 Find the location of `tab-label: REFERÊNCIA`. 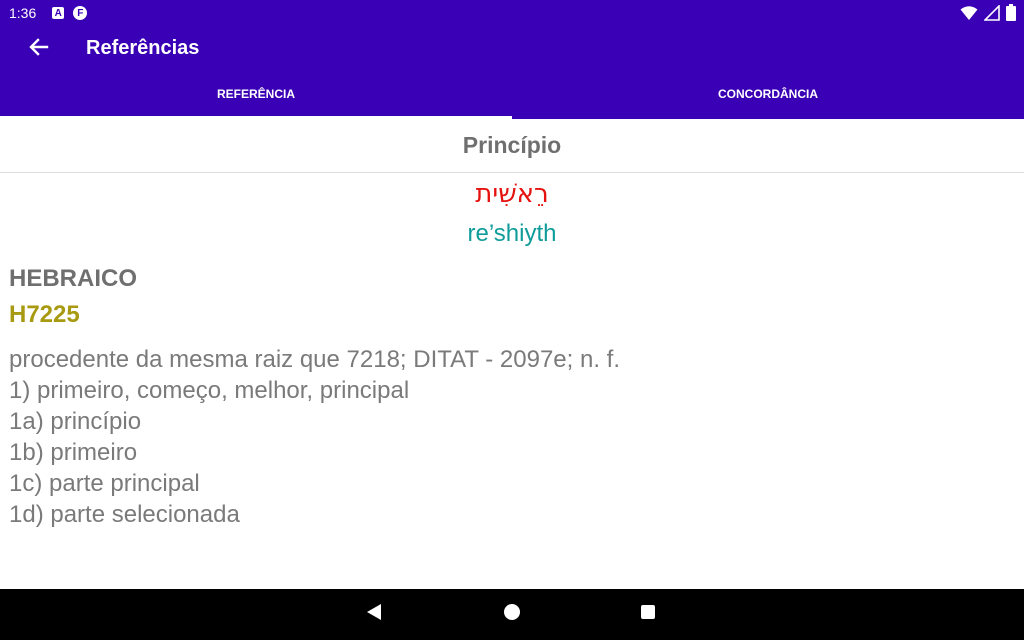

tab-label: REFERÊNCIA is located at coordinates (255, 93).